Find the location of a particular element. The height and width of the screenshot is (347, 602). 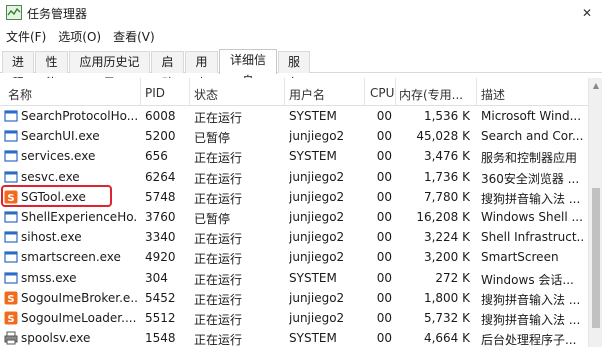

process-pid: 656 is located at coordinates (156, 156).